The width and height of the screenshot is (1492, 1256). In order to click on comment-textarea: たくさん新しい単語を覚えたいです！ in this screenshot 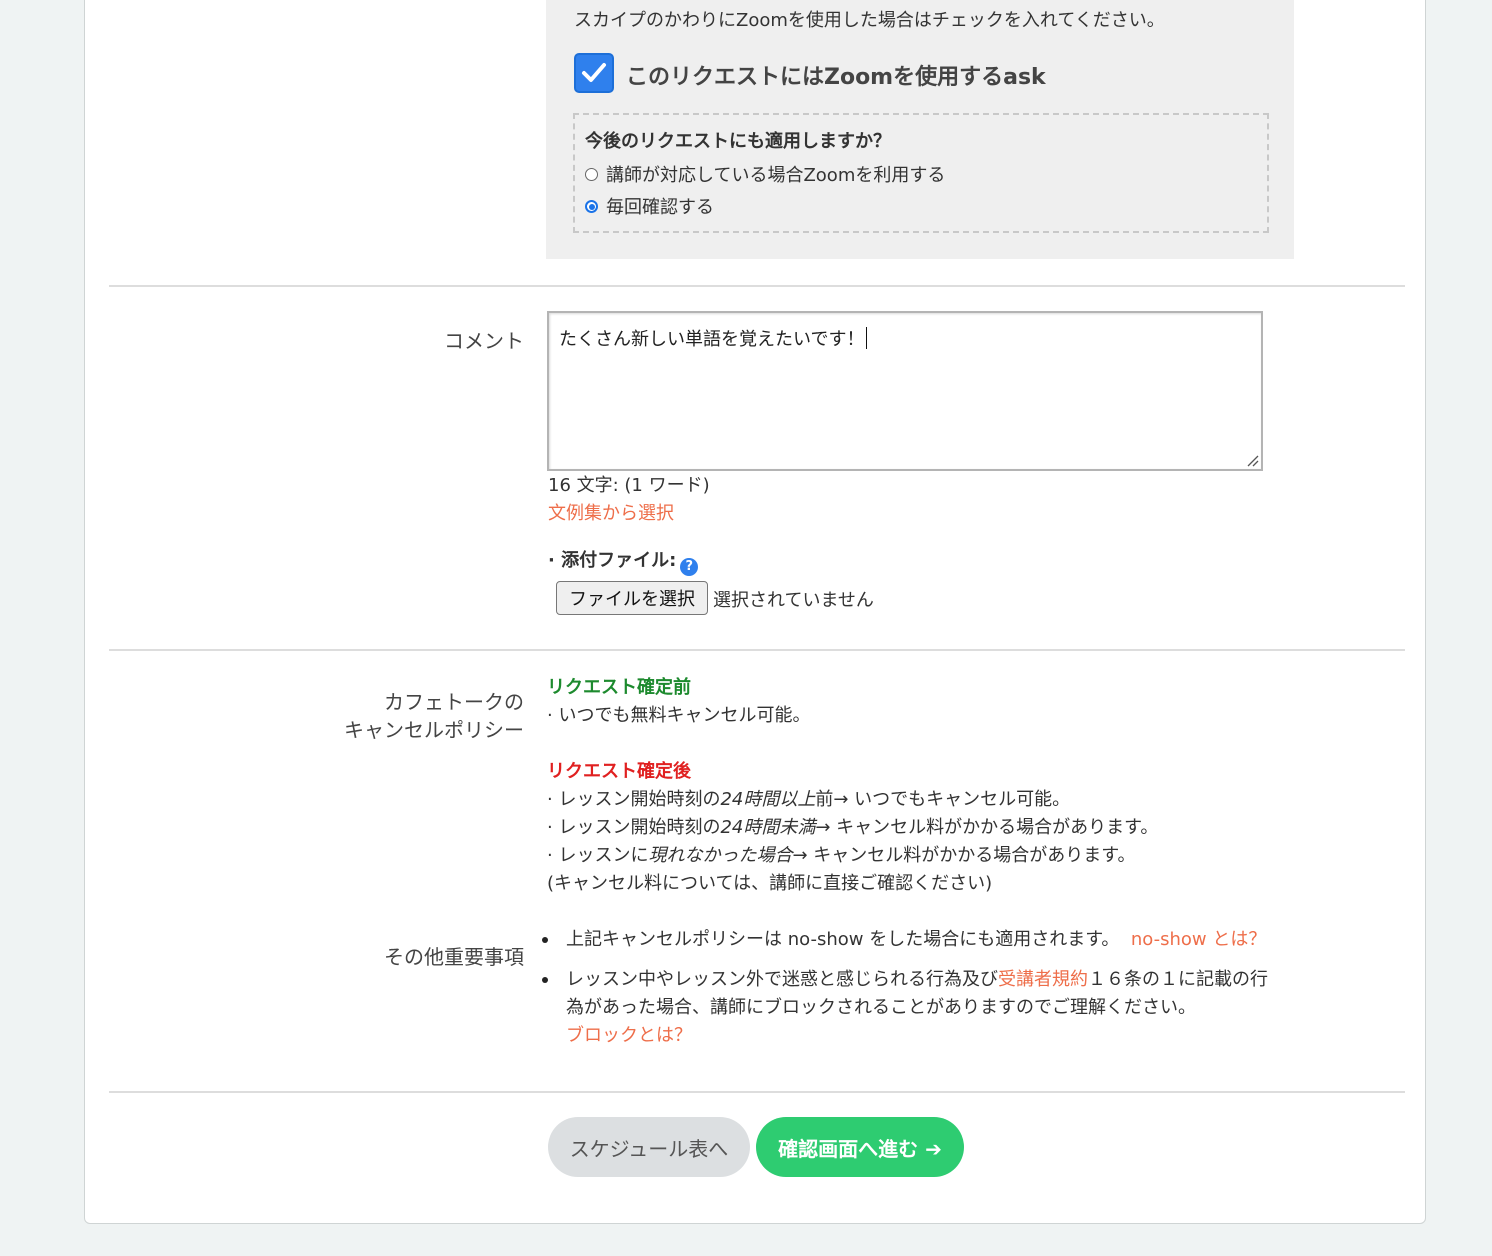, I will do `click(905, 391)`.